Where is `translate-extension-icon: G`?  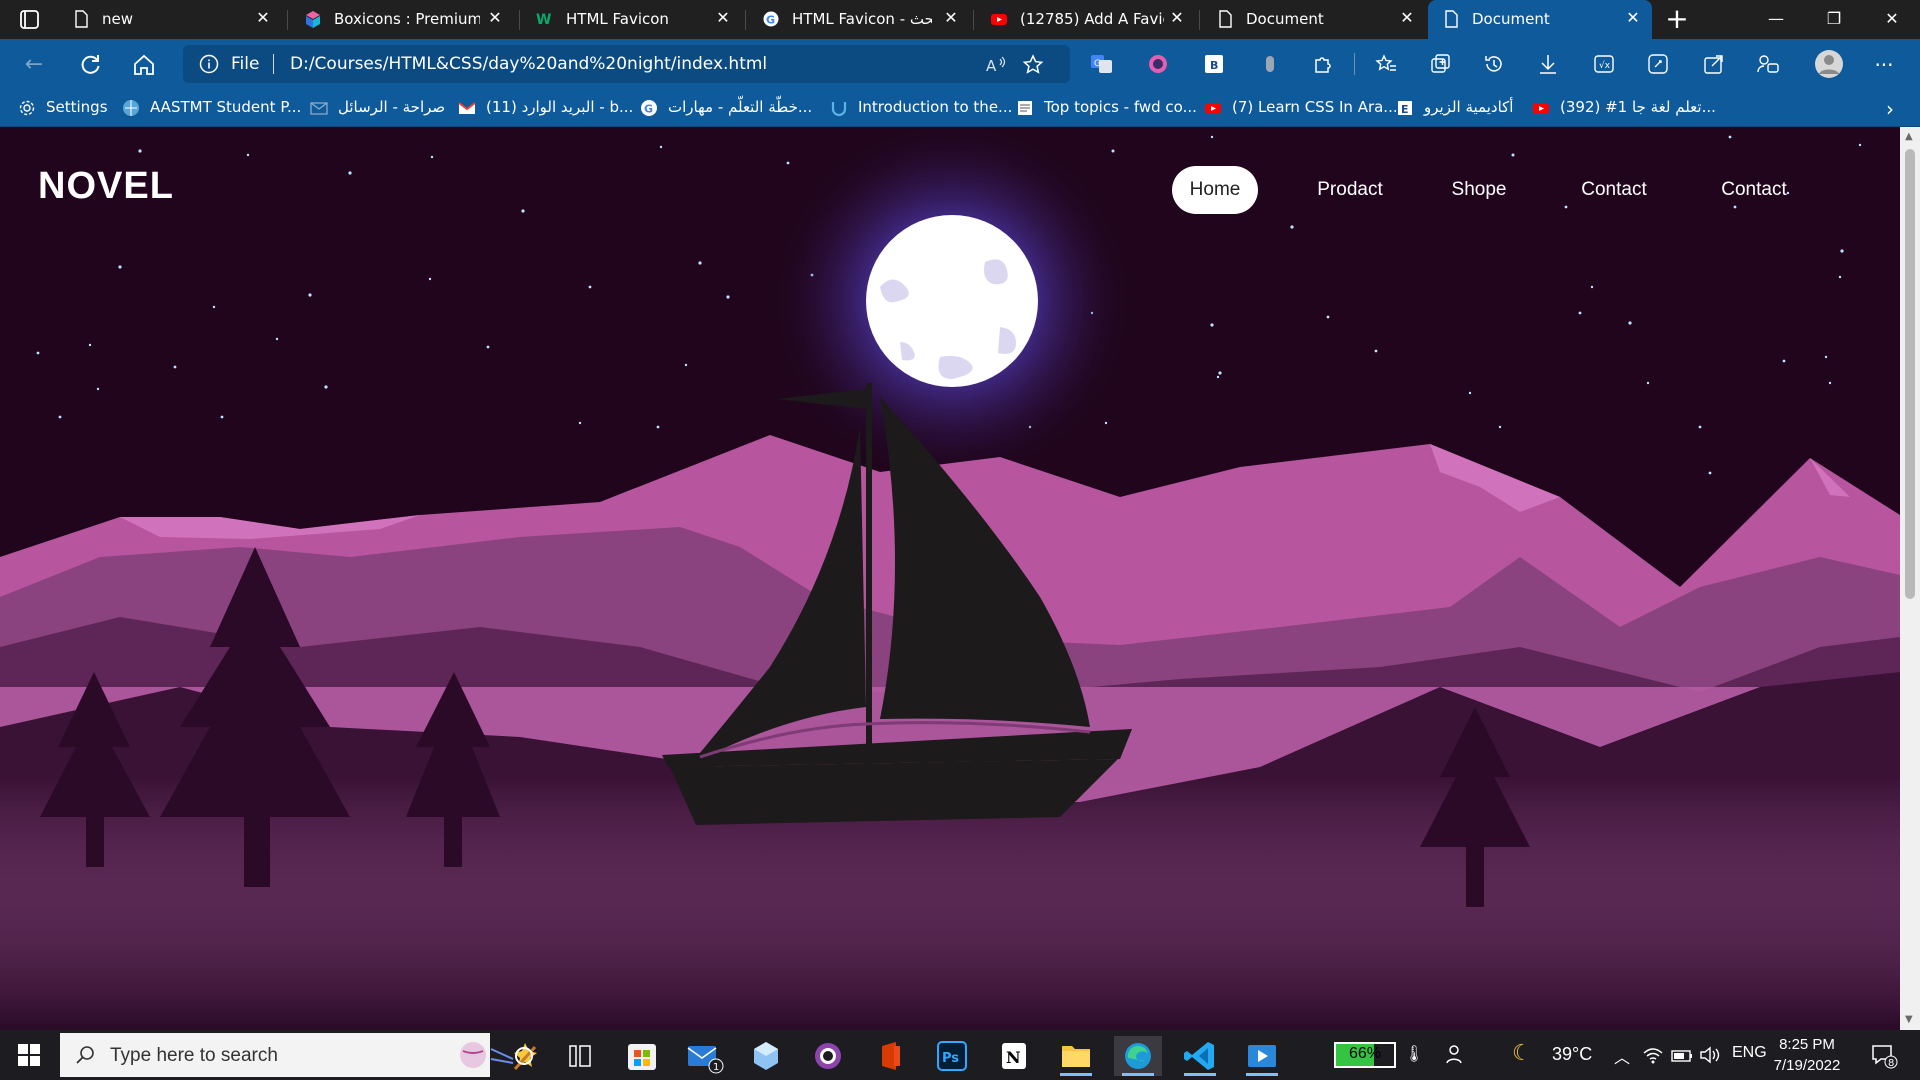
translate-extension-icon: G is located at coordinates (1102, 64).